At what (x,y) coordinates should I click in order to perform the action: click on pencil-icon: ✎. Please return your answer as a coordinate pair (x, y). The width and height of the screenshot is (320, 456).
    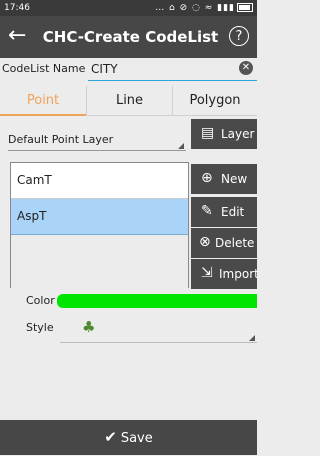
    Looking at the image, I should click on (207, 211).